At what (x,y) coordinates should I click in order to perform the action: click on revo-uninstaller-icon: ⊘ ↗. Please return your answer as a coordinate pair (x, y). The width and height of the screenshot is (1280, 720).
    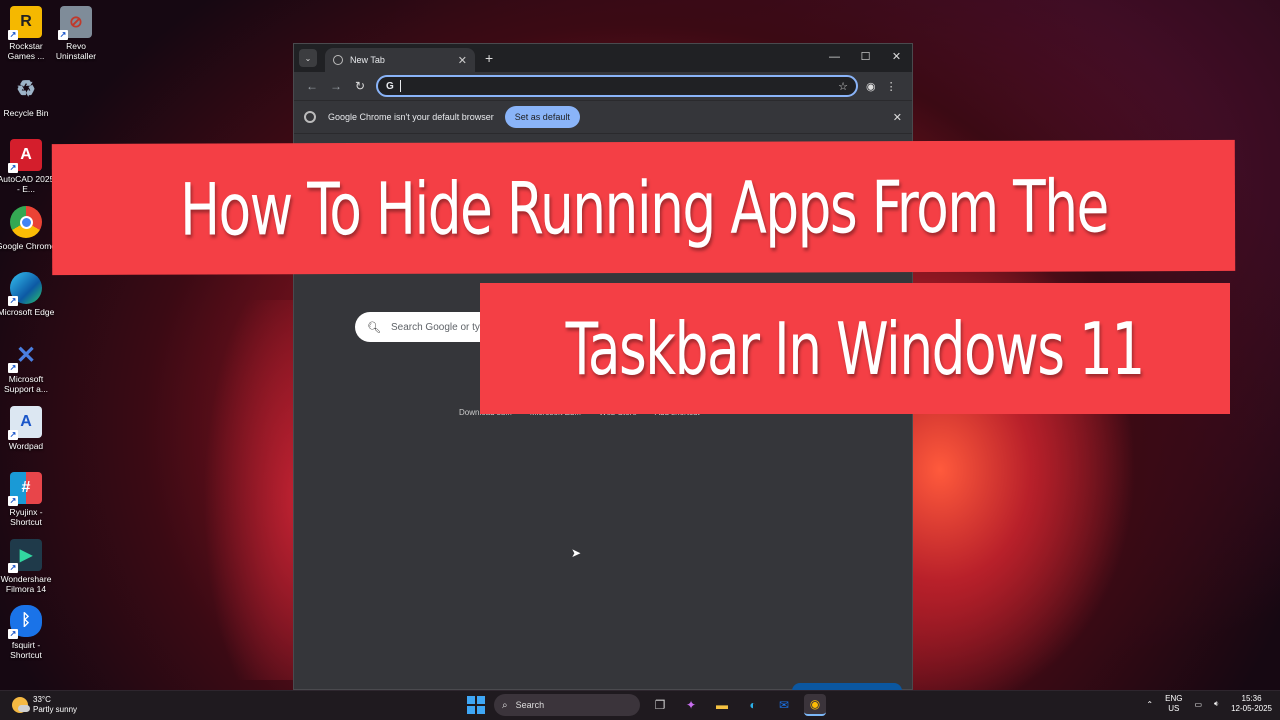
    Looking at the image, I should click on (75, 23).